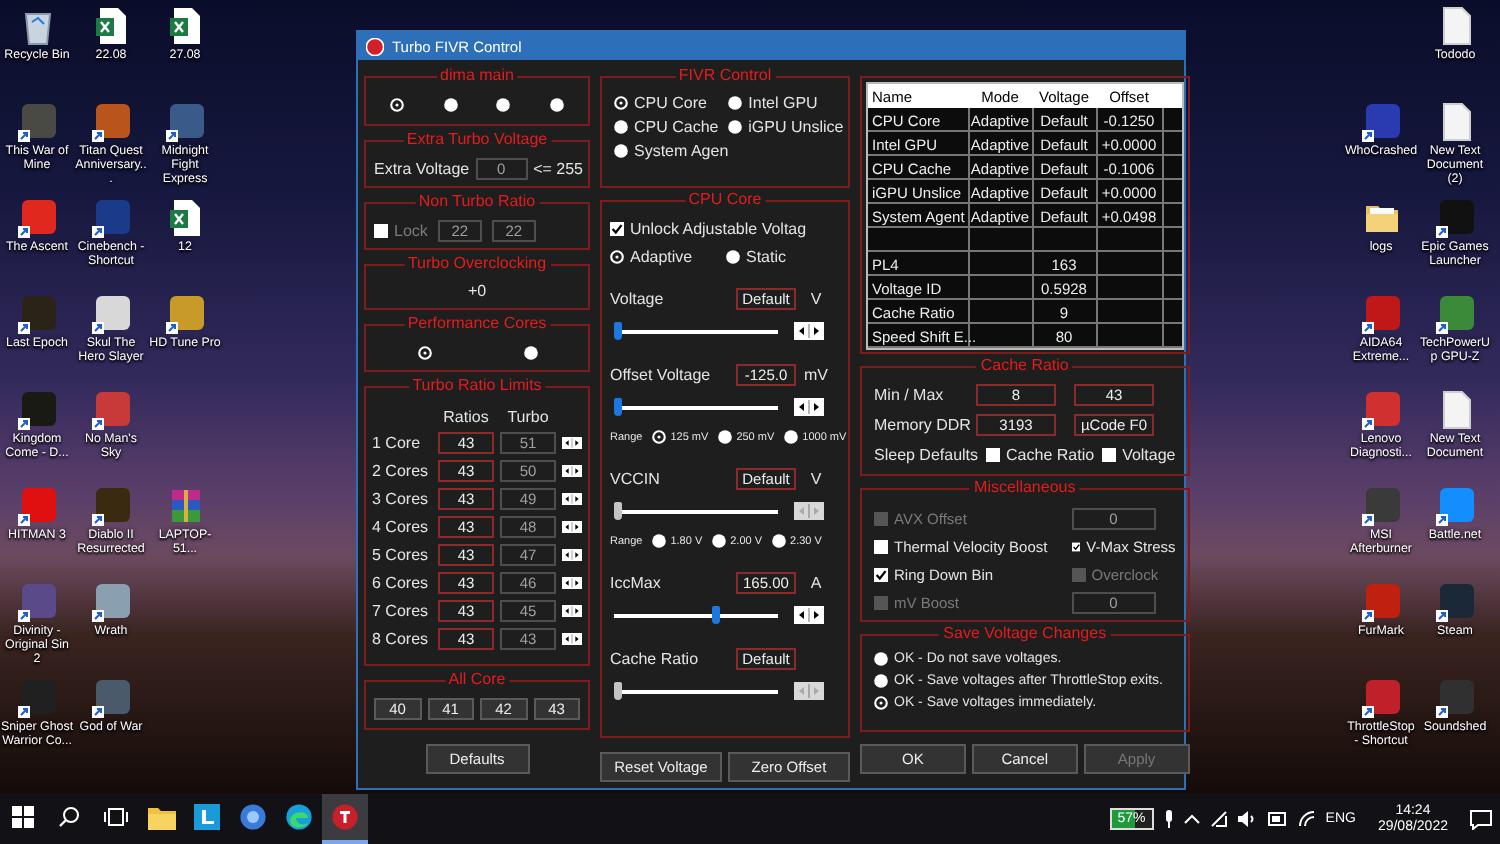  I want to click on volume-icon, so click(1247, 819).